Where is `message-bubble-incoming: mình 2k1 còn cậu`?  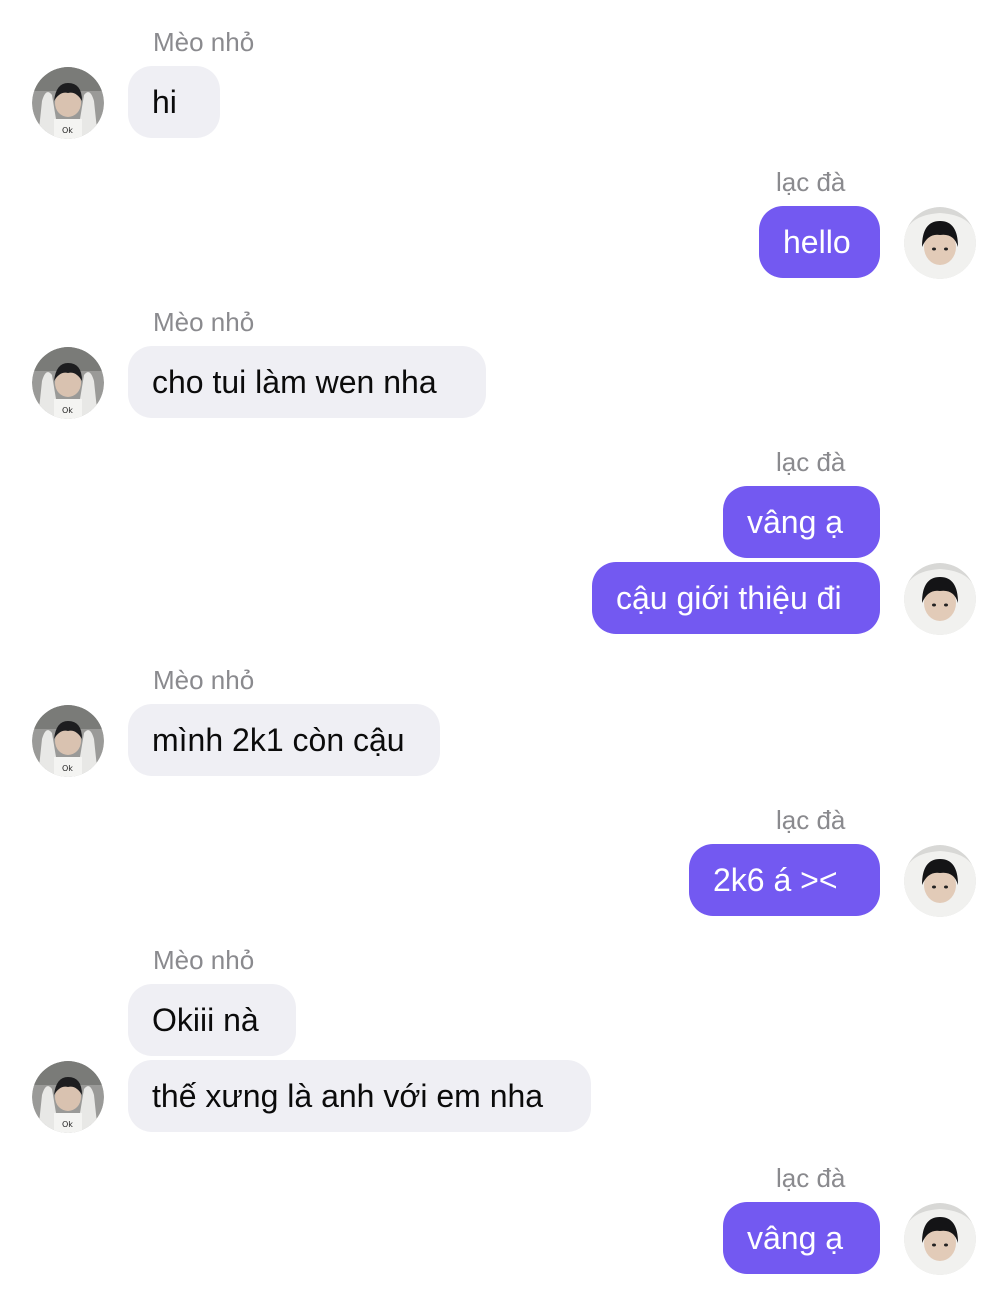
message-bubble-incoming: mình 2k1 còn cậu is located at coordinates (284, 740).